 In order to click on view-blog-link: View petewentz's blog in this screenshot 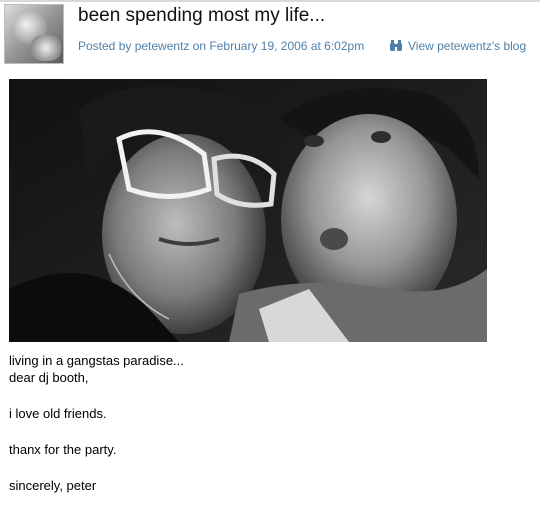, I will do `click(457, 46)`.